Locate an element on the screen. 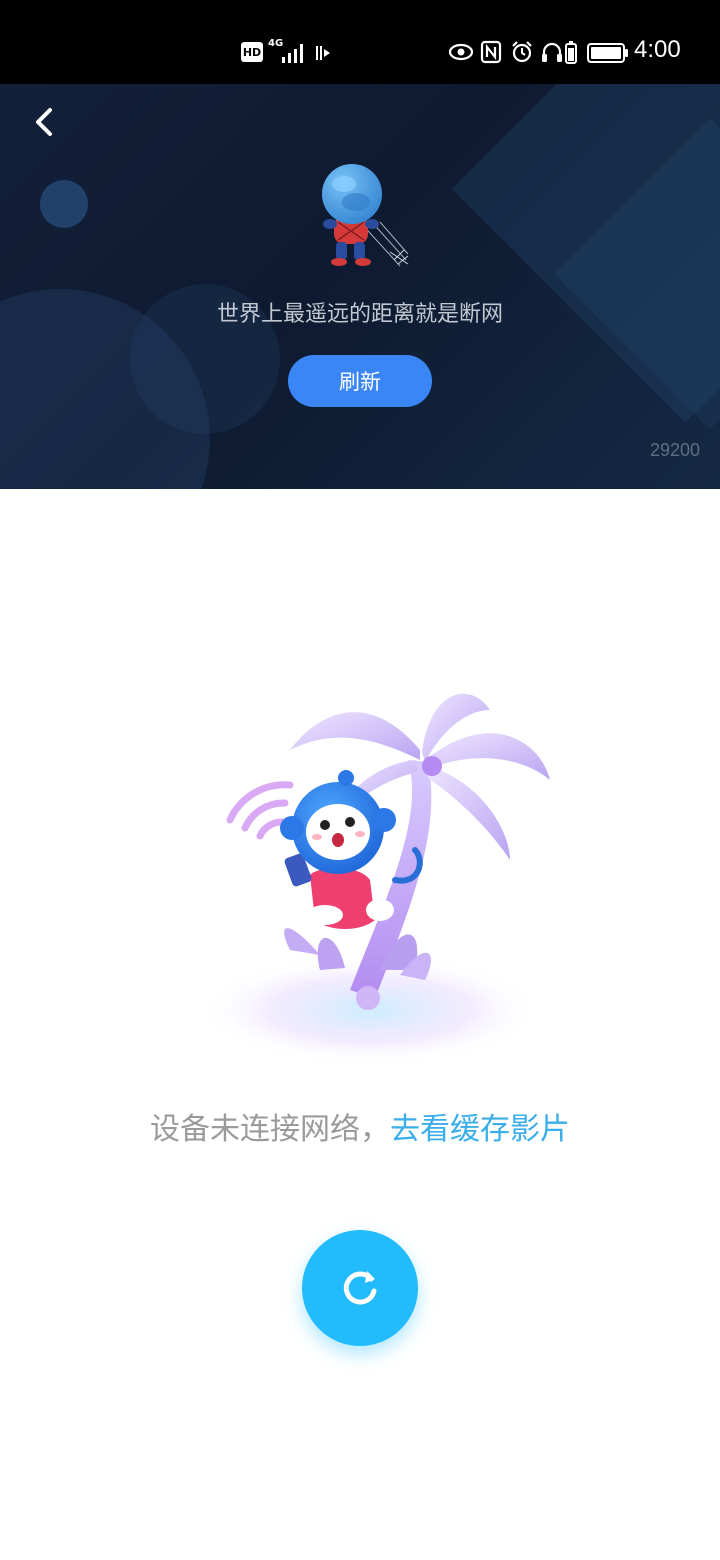 This screenshot has height=1560, width=720. status-bar: HD 4G 4:00 is located at coordinates (360, 42).